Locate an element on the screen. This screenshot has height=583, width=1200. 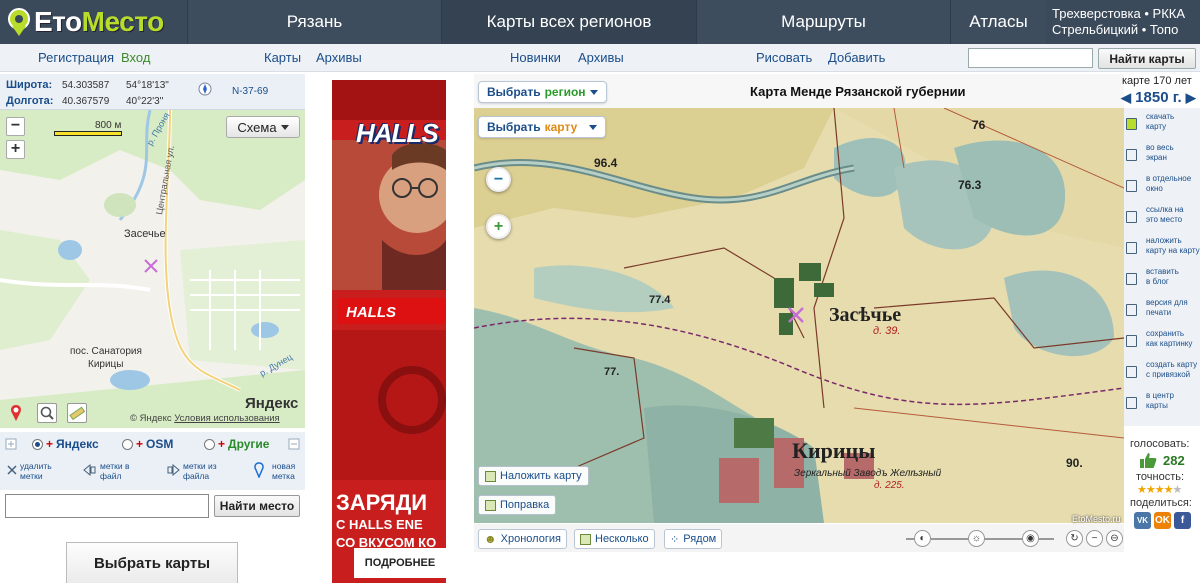
select-region-dropdown: Выбрать регион is located at coordinates (542, 92).